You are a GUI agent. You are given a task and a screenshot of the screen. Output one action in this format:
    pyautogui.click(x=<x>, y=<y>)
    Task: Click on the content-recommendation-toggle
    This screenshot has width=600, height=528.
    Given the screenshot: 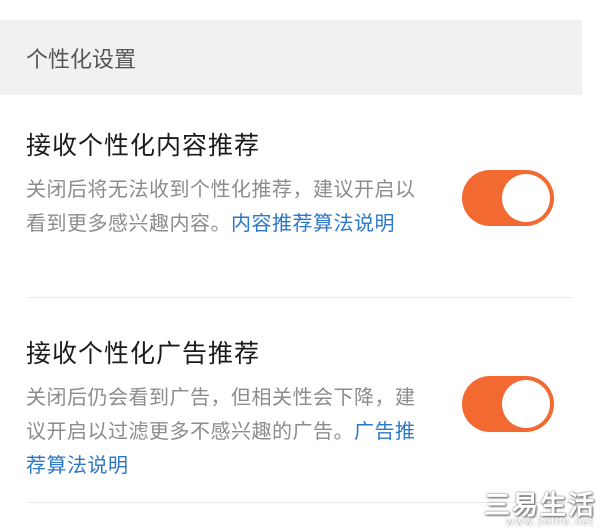 What is the action you would take?
    pyautogui.click(x=508, y=198)
    